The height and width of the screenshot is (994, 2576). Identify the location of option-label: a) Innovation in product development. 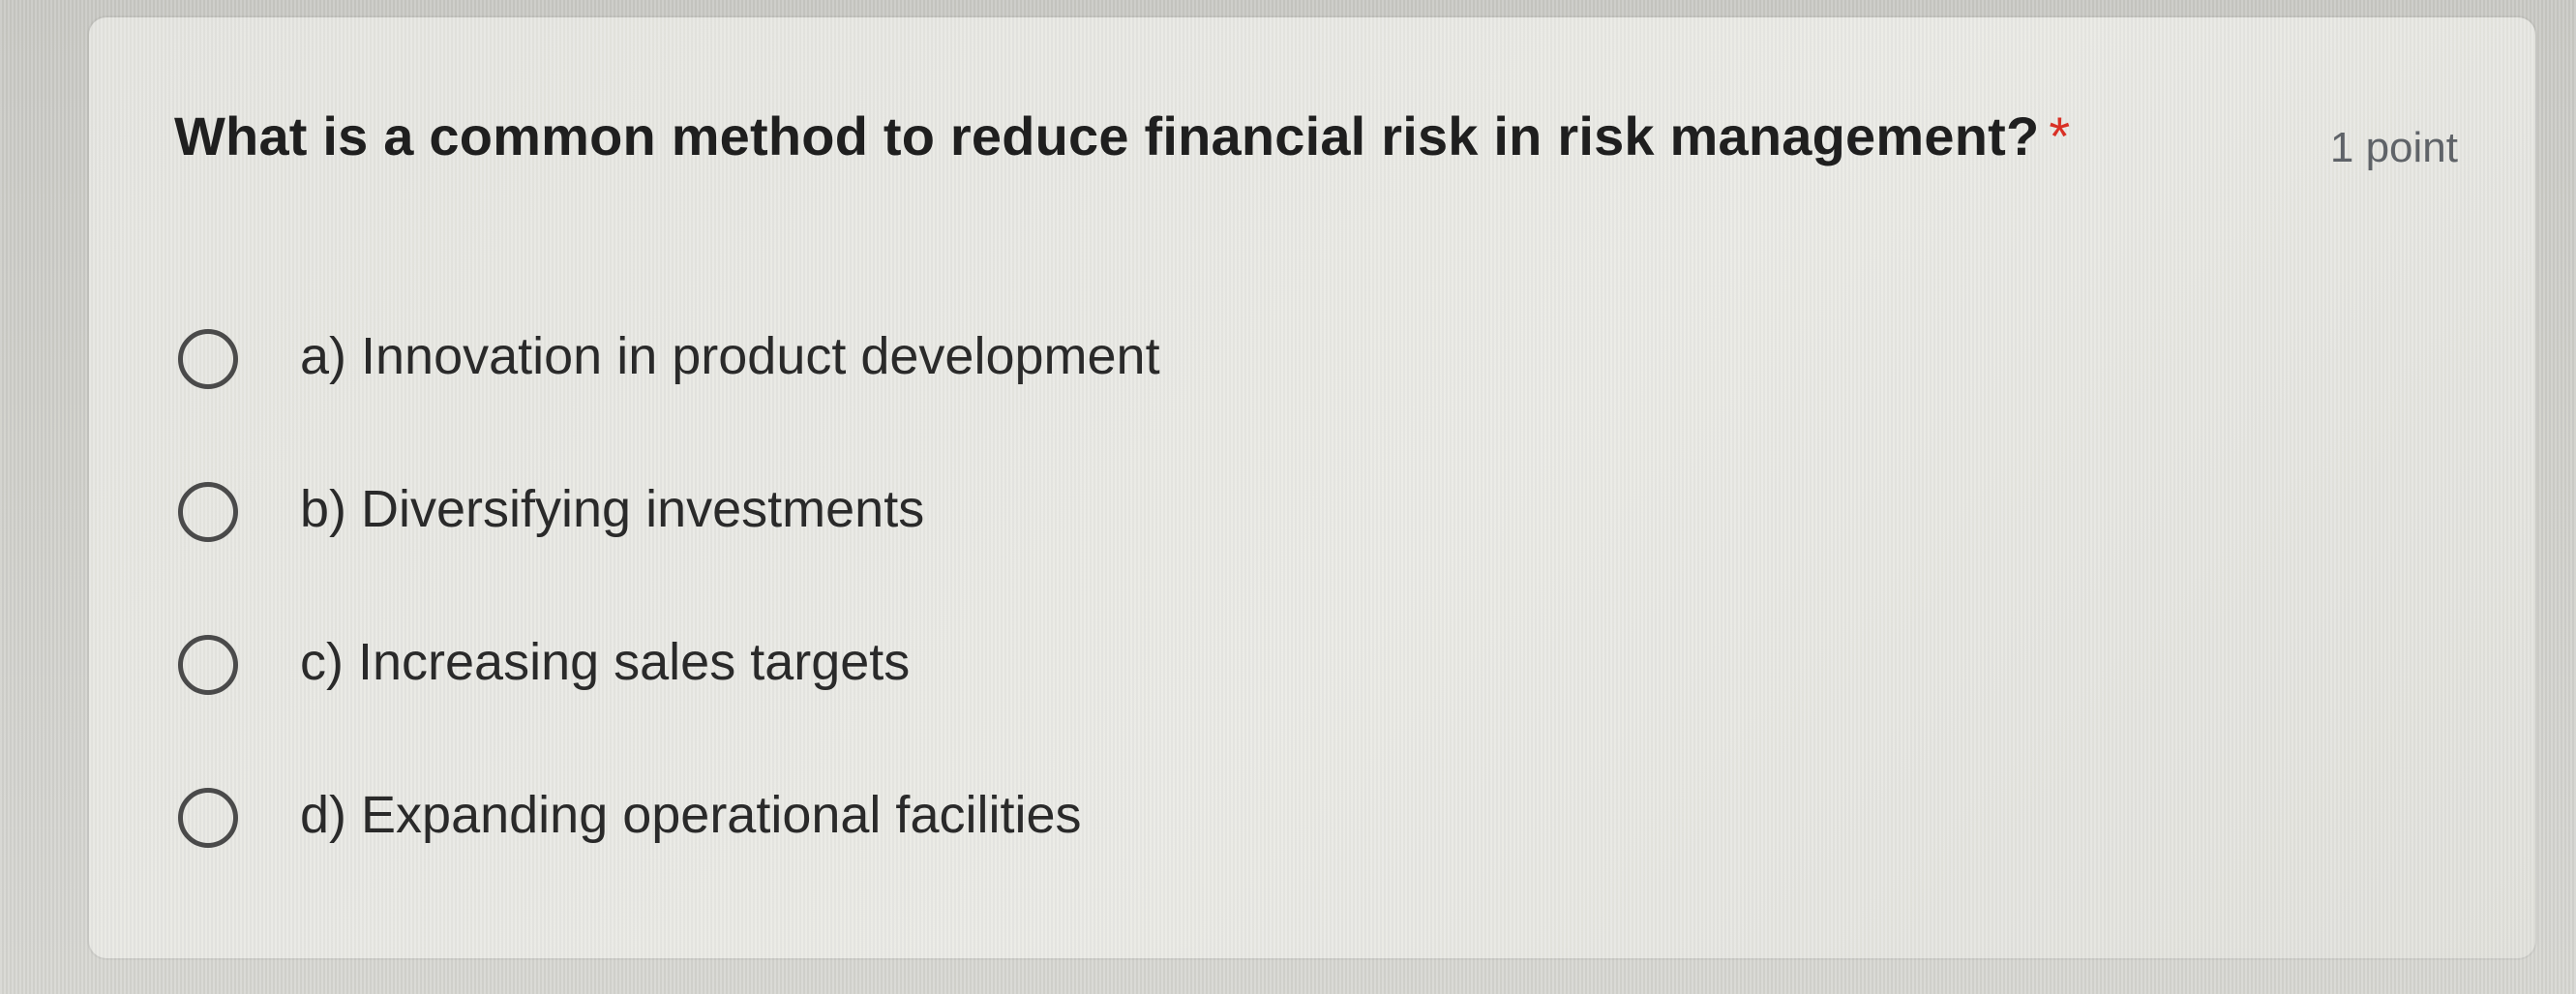
(730, 356).